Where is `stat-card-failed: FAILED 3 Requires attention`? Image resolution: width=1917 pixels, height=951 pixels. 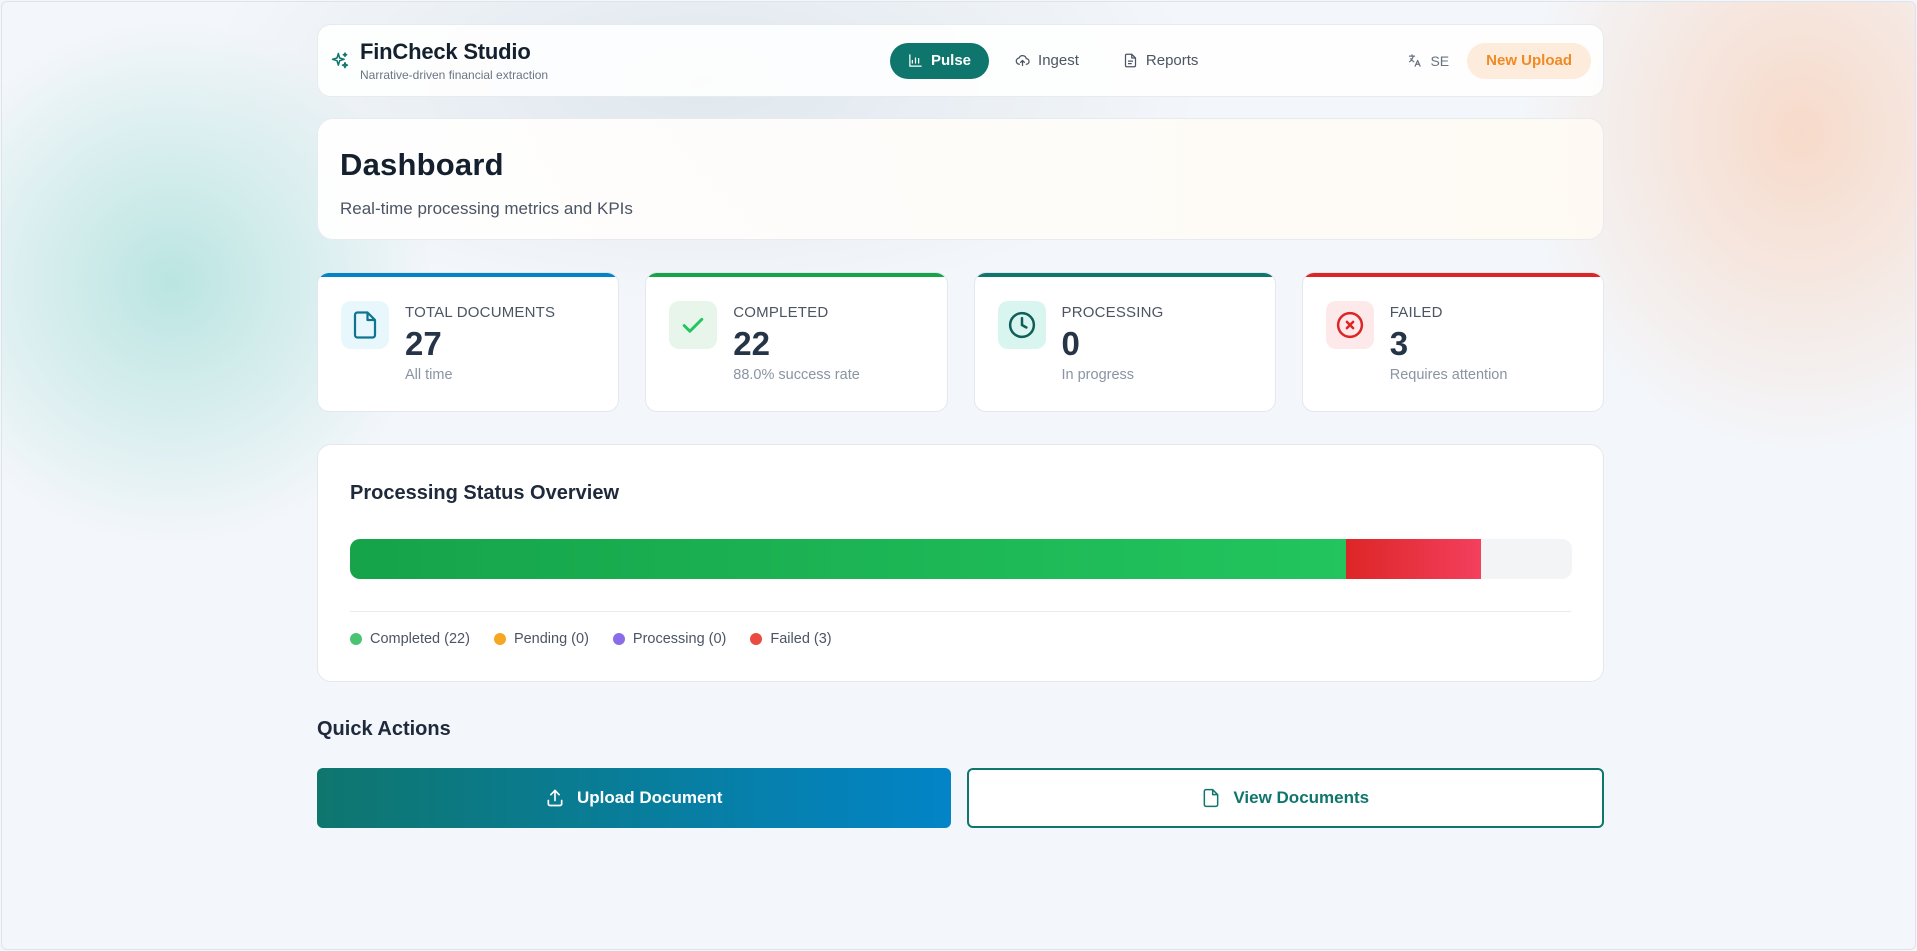
stat-card-failed: FAILED 3 Requires attention is located at coordinates (1452, 342).